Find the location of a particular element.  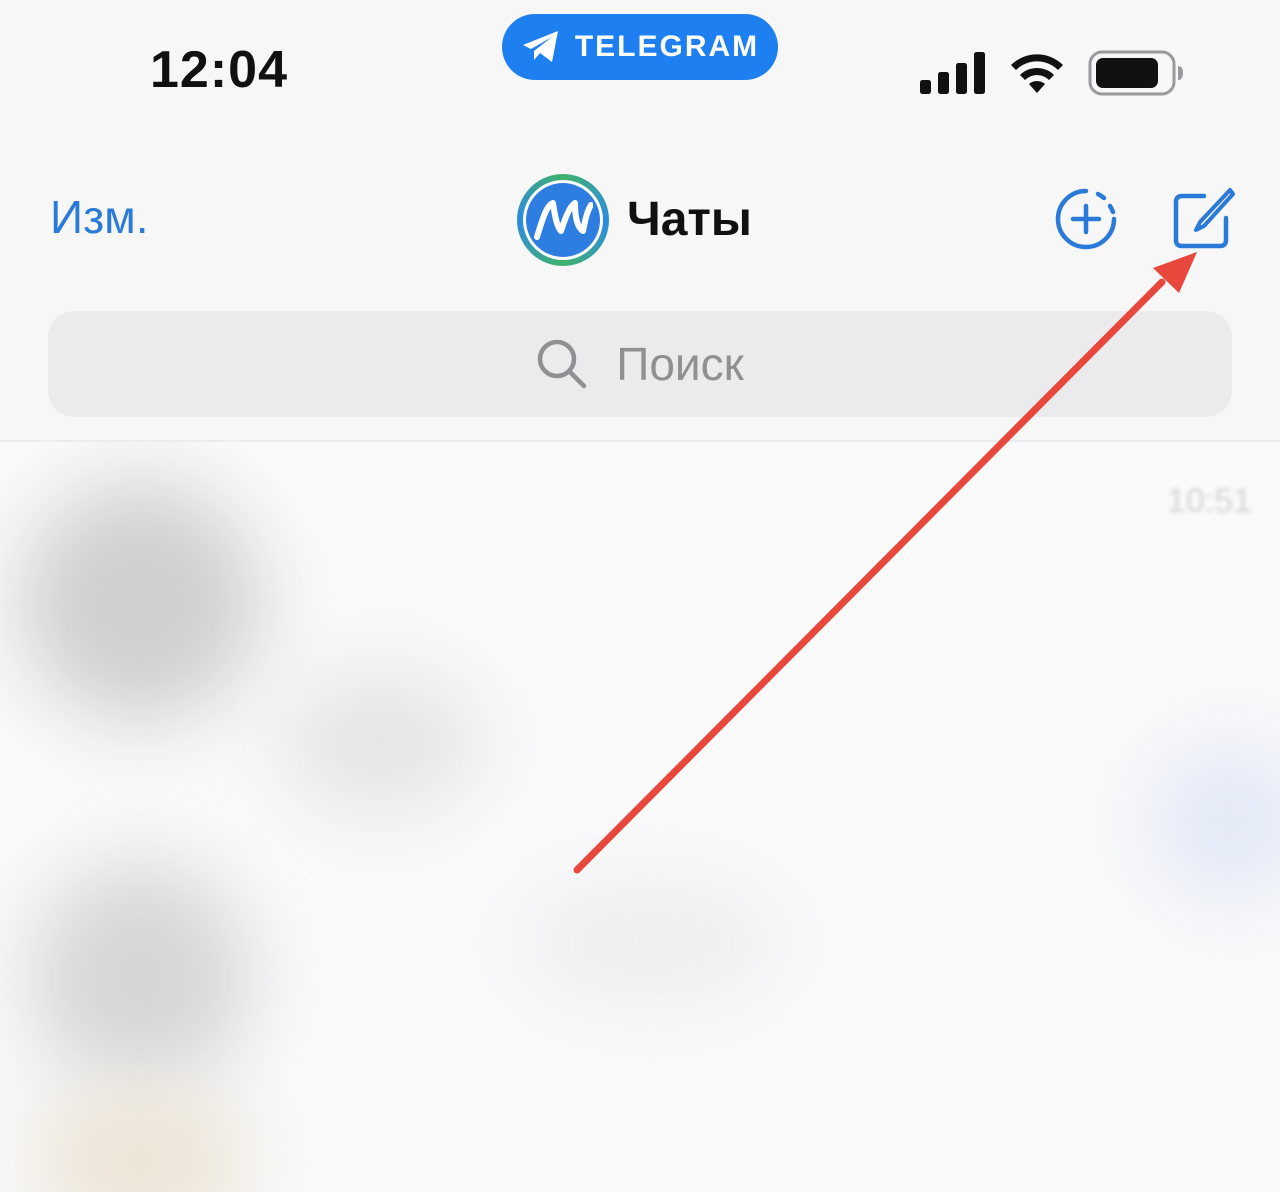

search-placeholder: Поиск is located at coordinates (680, 364).